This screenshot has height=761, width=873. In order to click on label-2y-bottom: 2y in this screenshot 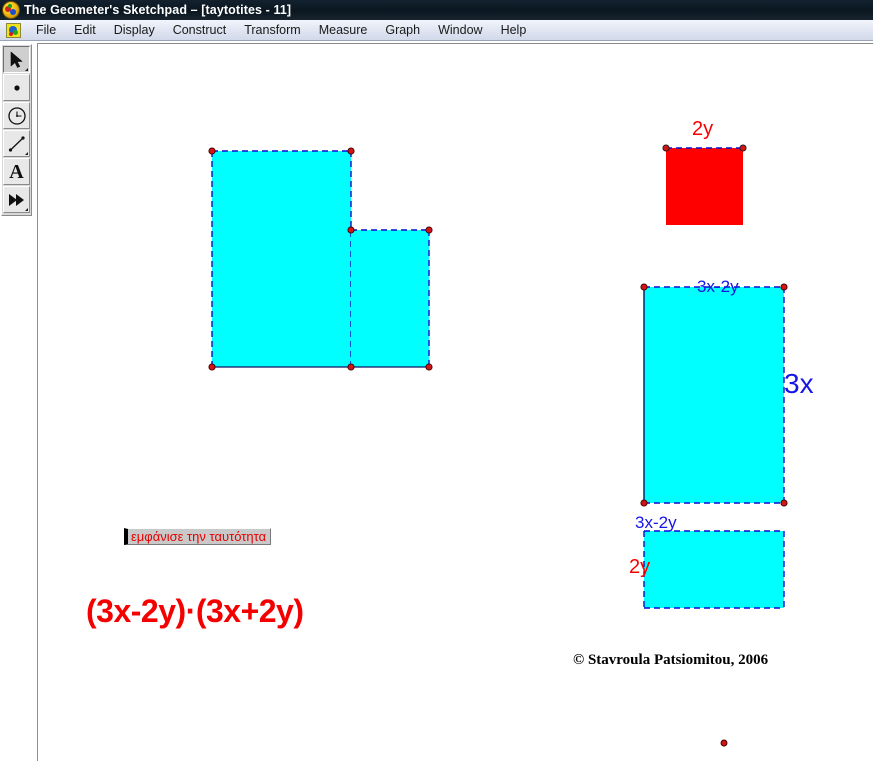, I will do `click(639, 567)`.